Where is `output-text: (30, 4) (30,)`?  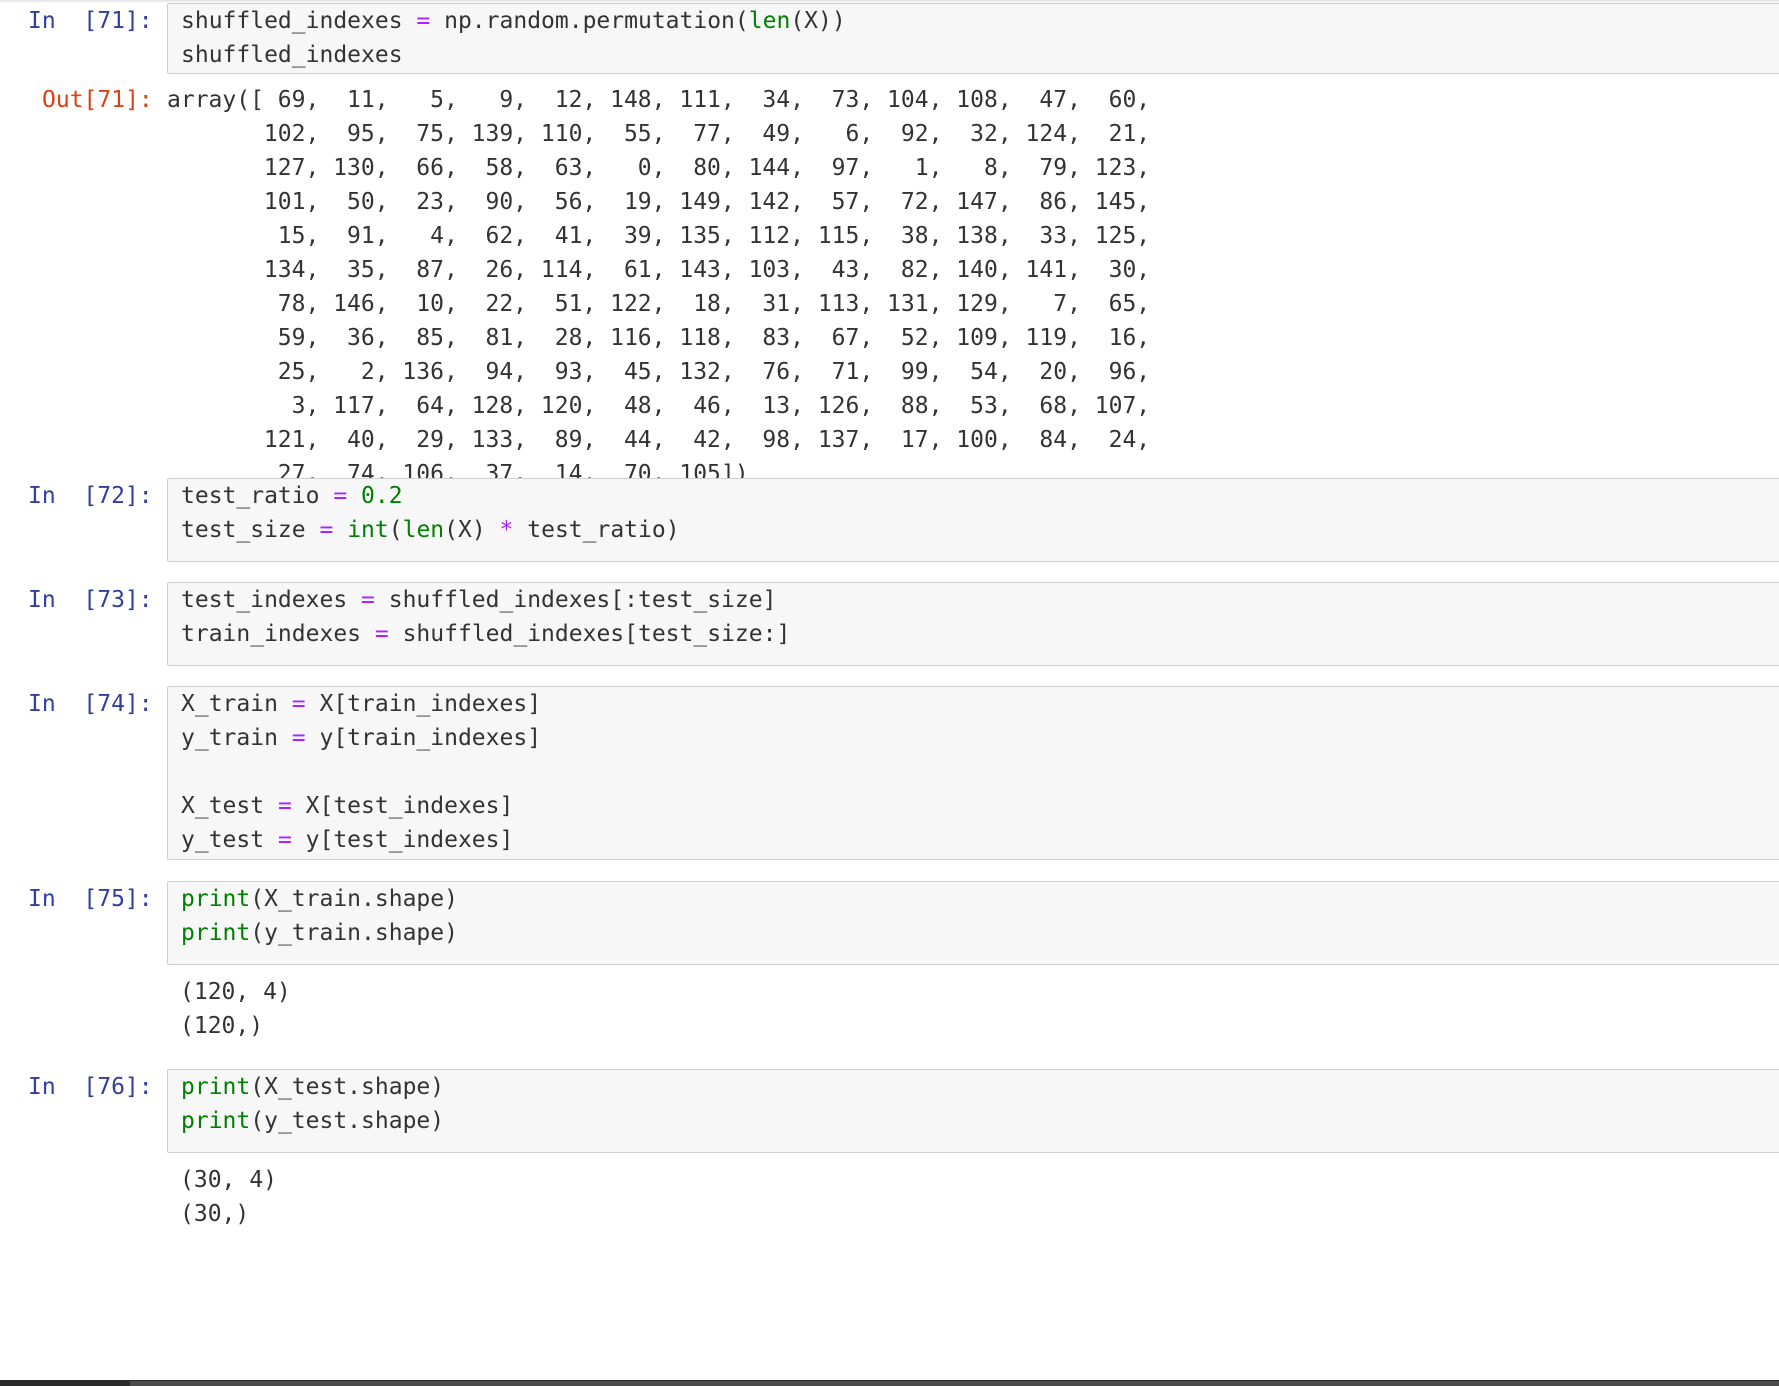 output-text: (30, 4) (30,) is located at coordinates (973, 1197).